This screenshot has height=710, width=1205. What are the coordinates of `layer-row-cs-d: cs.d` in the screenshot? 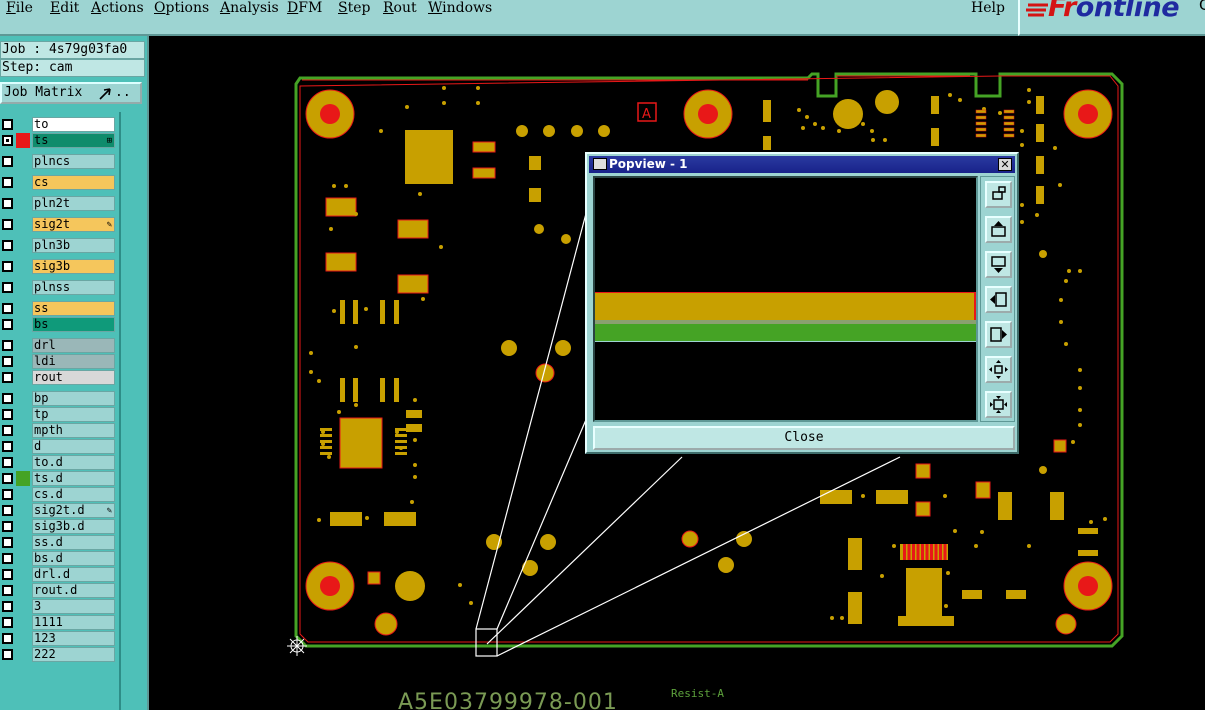 It's located at (60, 494).